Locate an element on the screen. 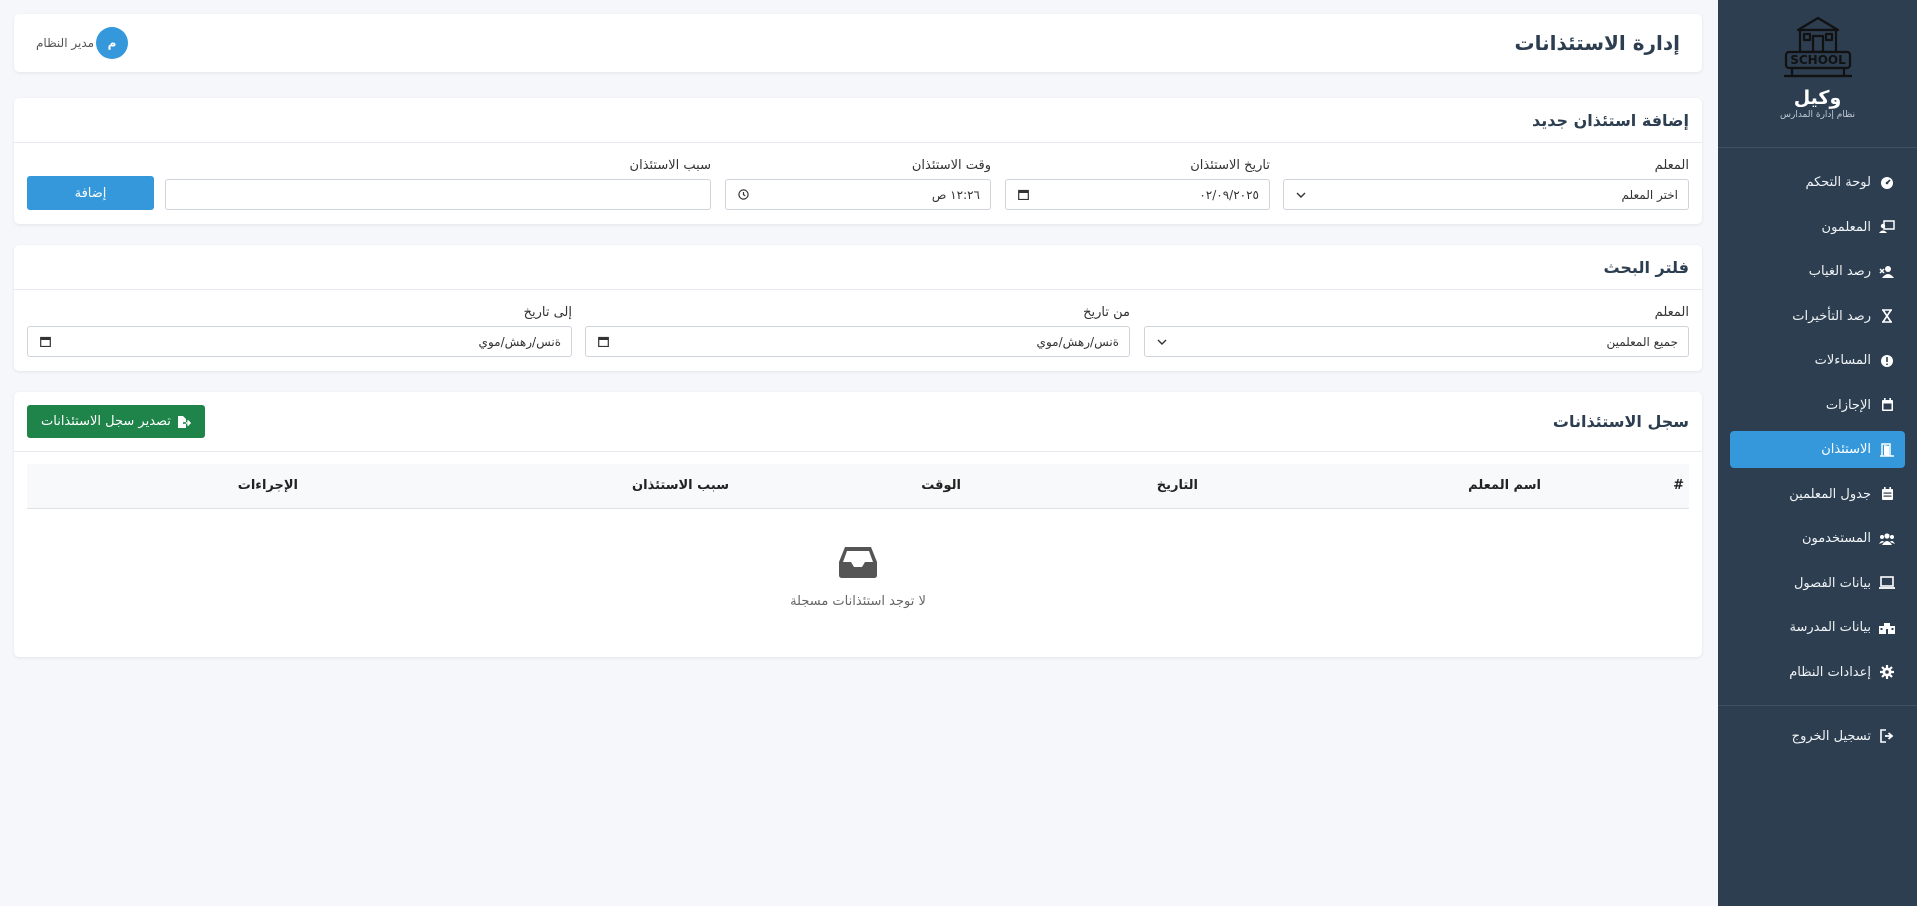 This screenshot has height=906, width=1917. school-icon is located at coordinates (1887, 628).